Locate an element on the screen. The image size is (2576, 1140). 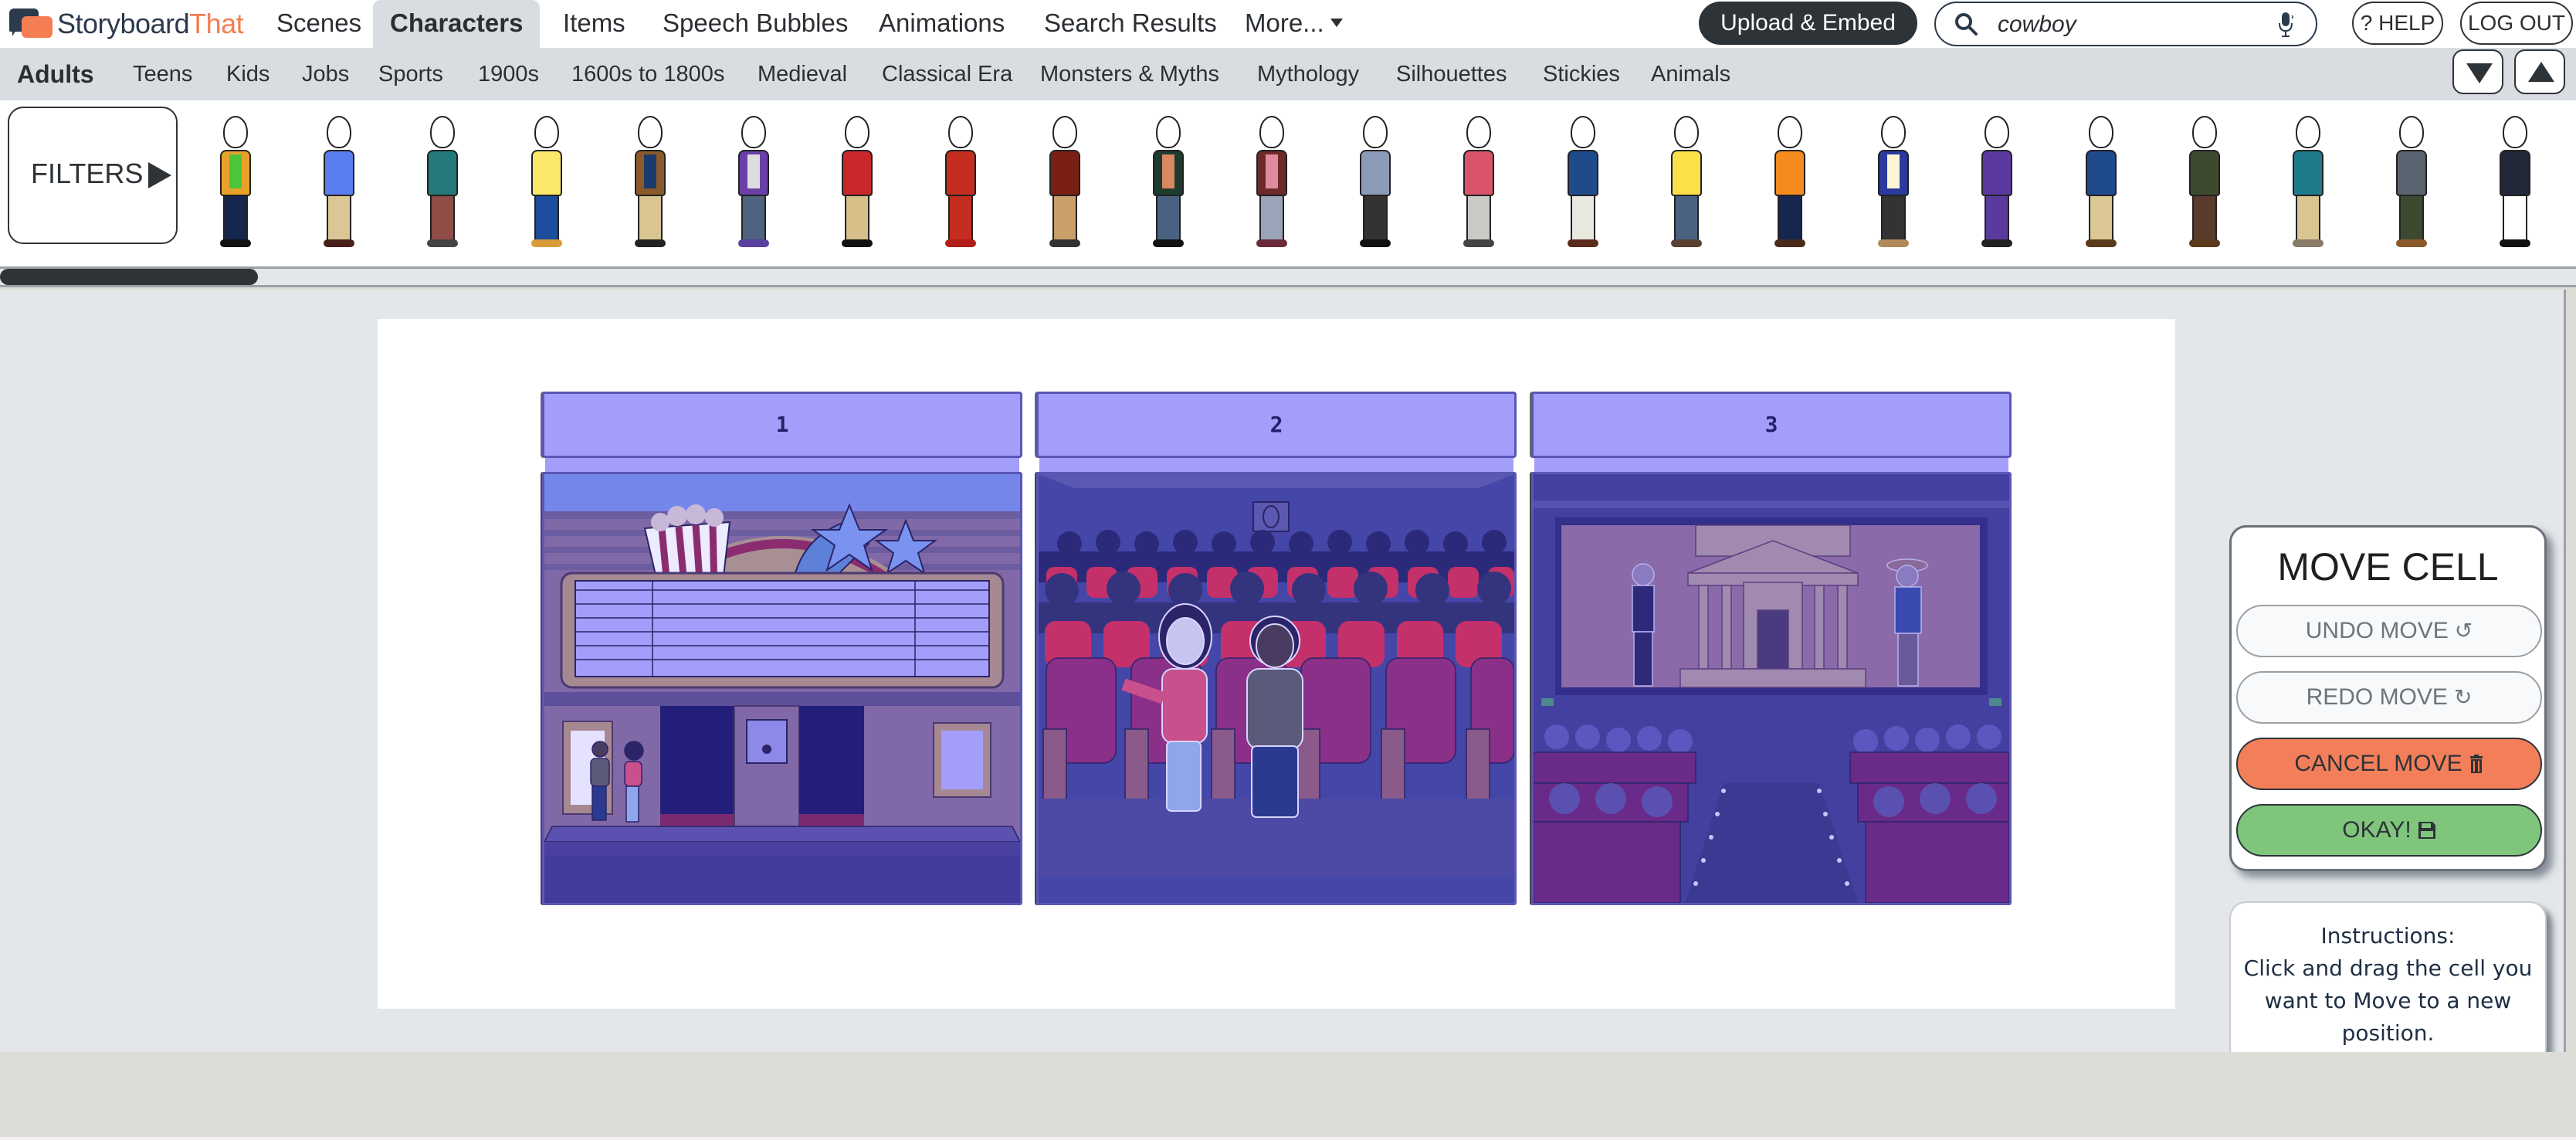
tab-items: Items is located at coordinates (594, 24).